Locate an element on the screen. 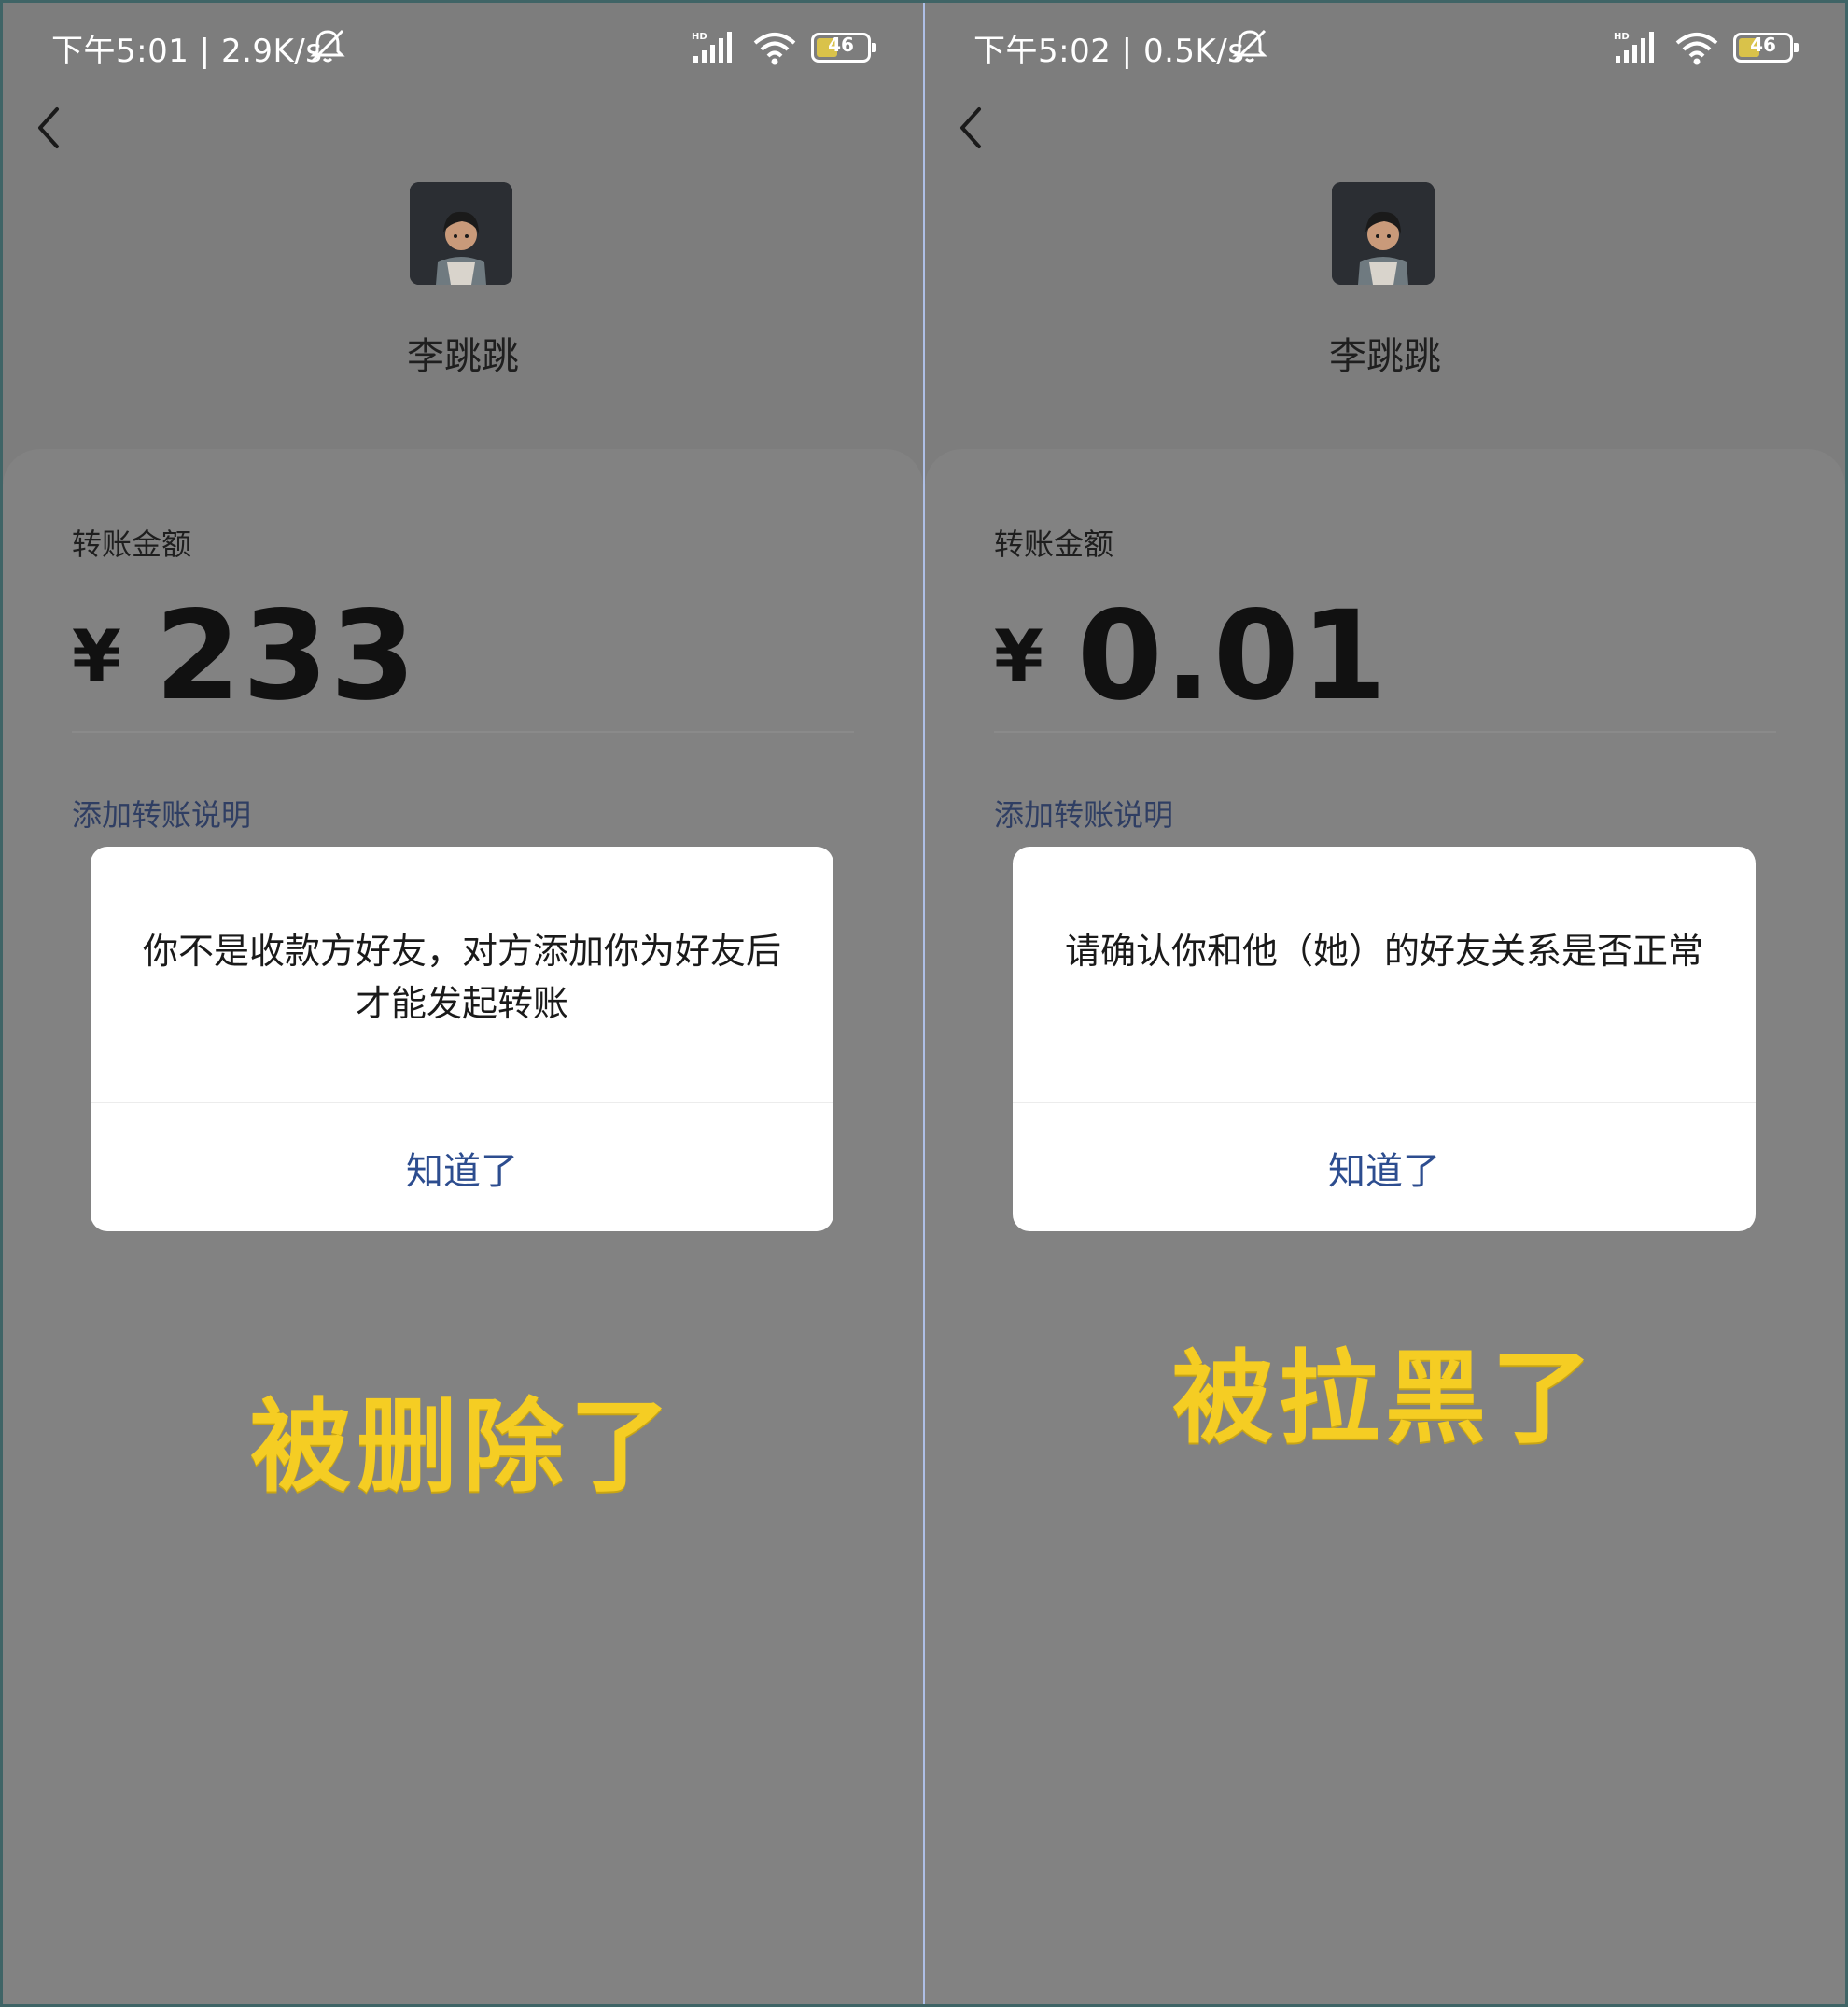 This screenshot has height=2007, width=1848. status-time: 下午5:01 is located at coordinates (120, 51).